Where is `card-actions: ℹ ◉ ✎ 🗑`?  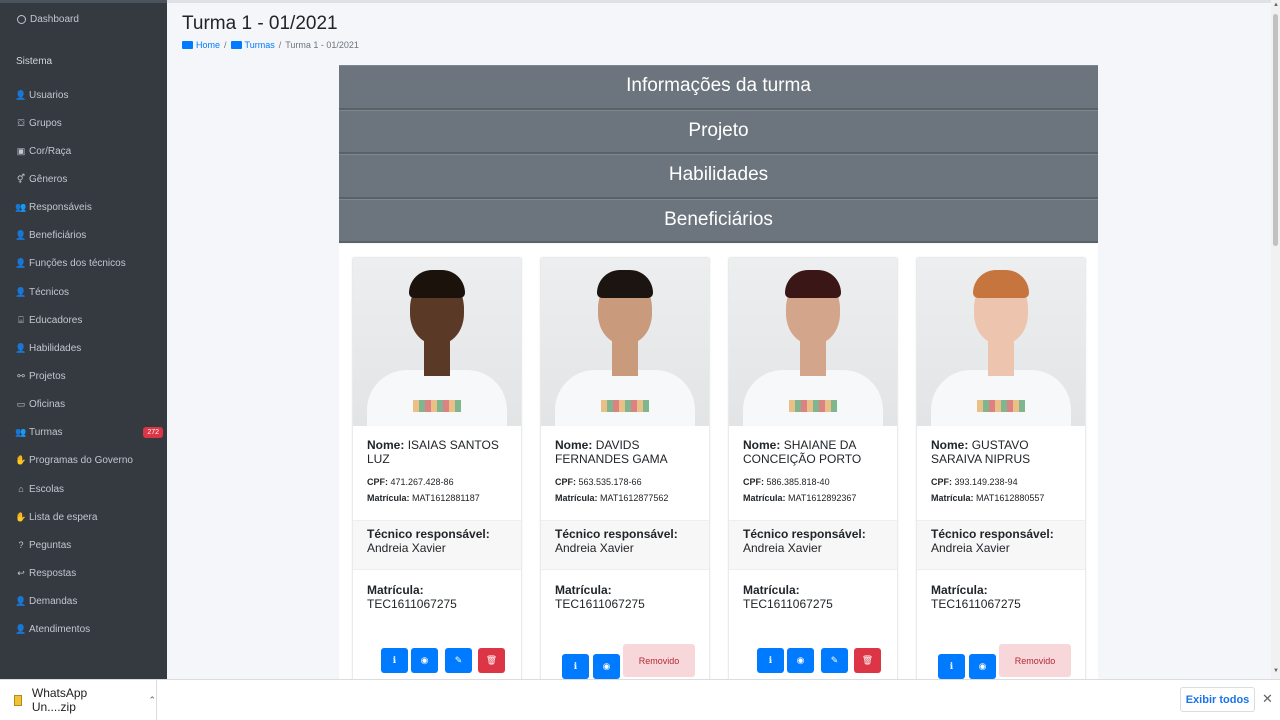
card-actions: ℹ ◉ ✎ 🗑 is located at coordinates (437, 660).